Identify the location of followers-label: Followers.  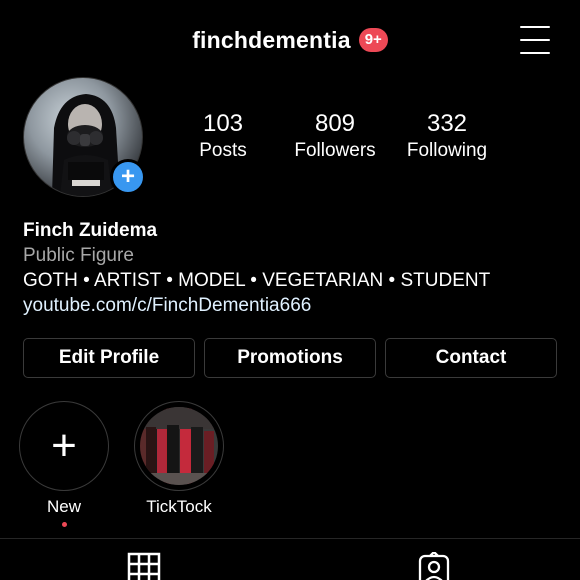
(335, 150).